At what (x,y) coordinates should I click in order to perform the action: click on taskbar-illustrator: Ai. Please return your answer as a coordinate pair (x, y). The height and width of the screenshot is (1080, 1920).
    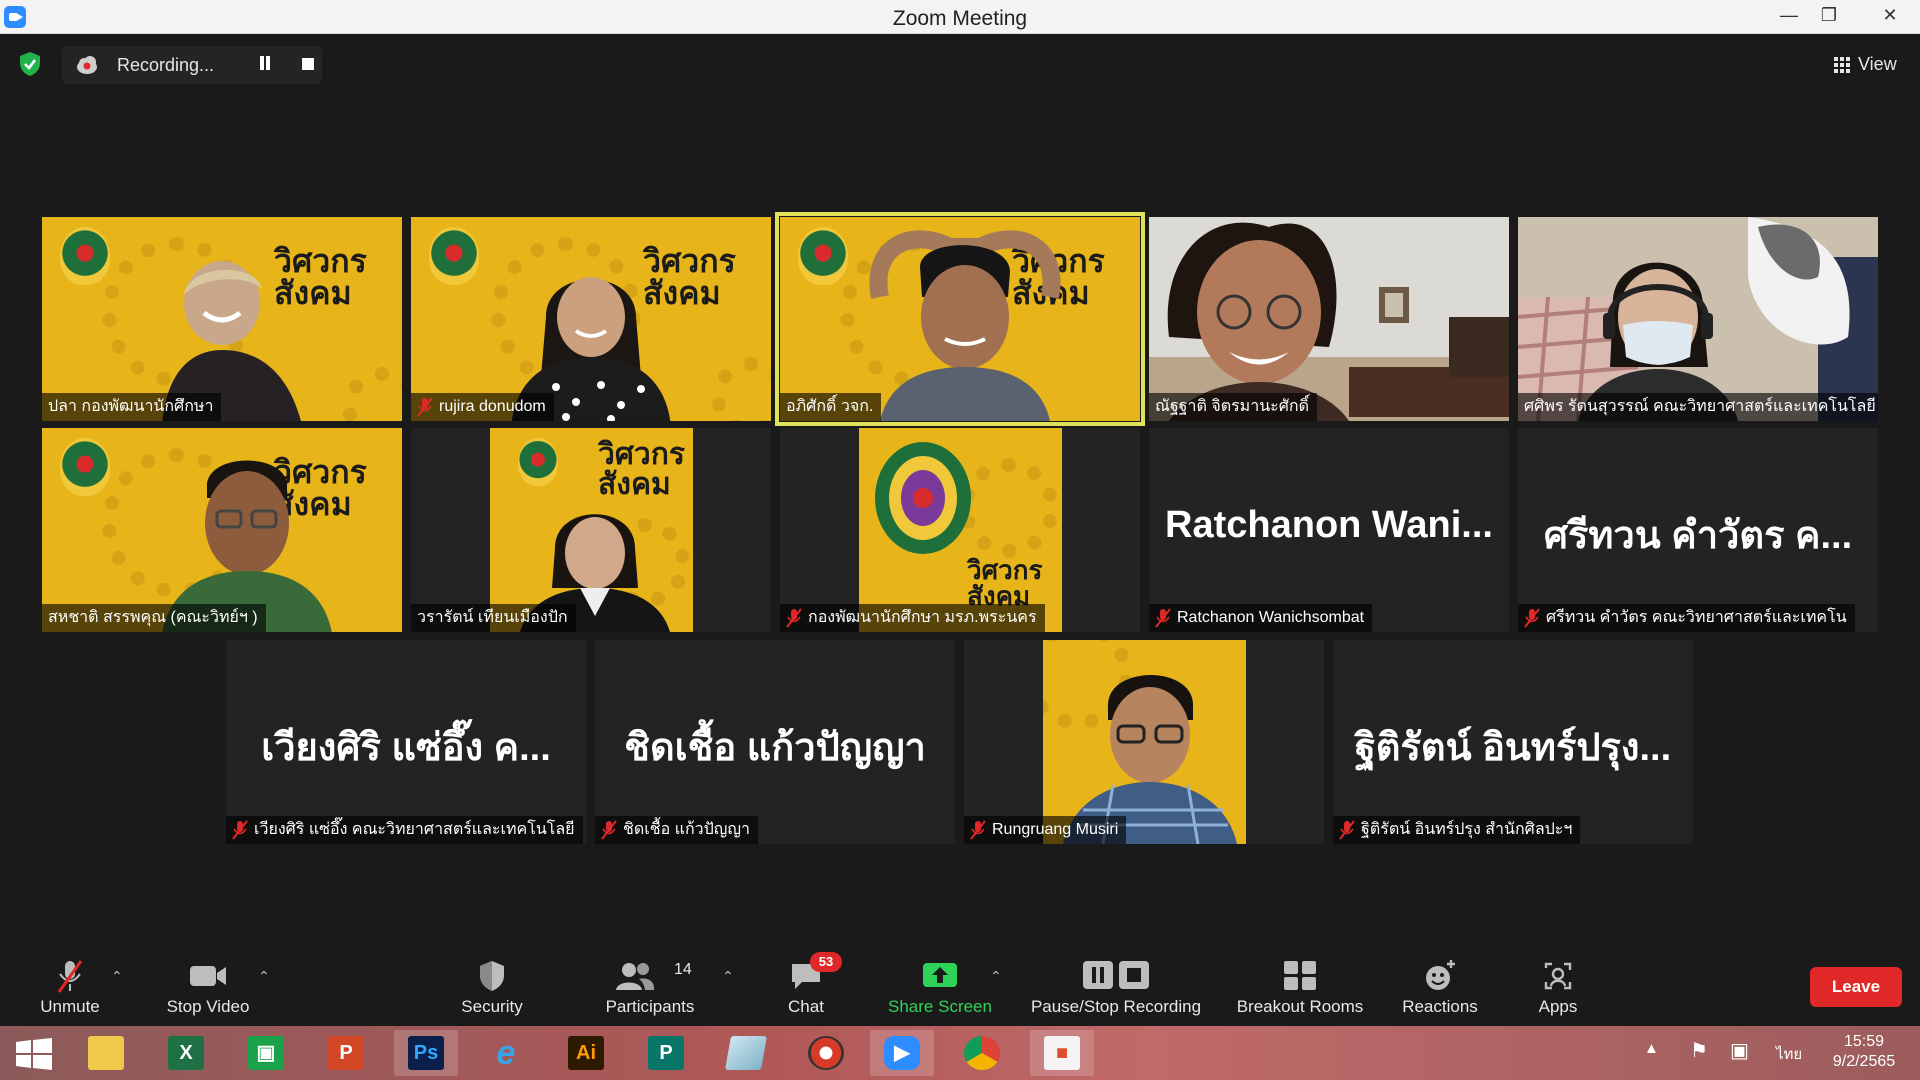
    Looking at the image, I should click on (586, 1053).